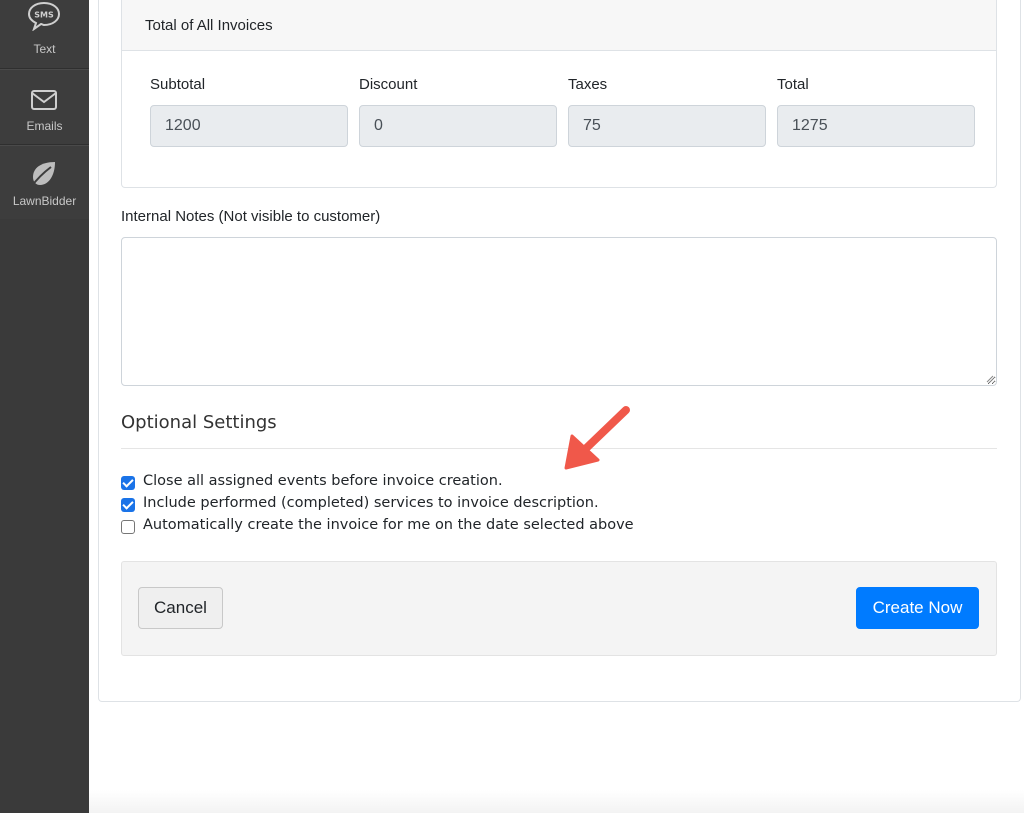 The height and width of the screenshot is (813, 1024). I want to click on sms-icon: SMS, so click(44, 16).